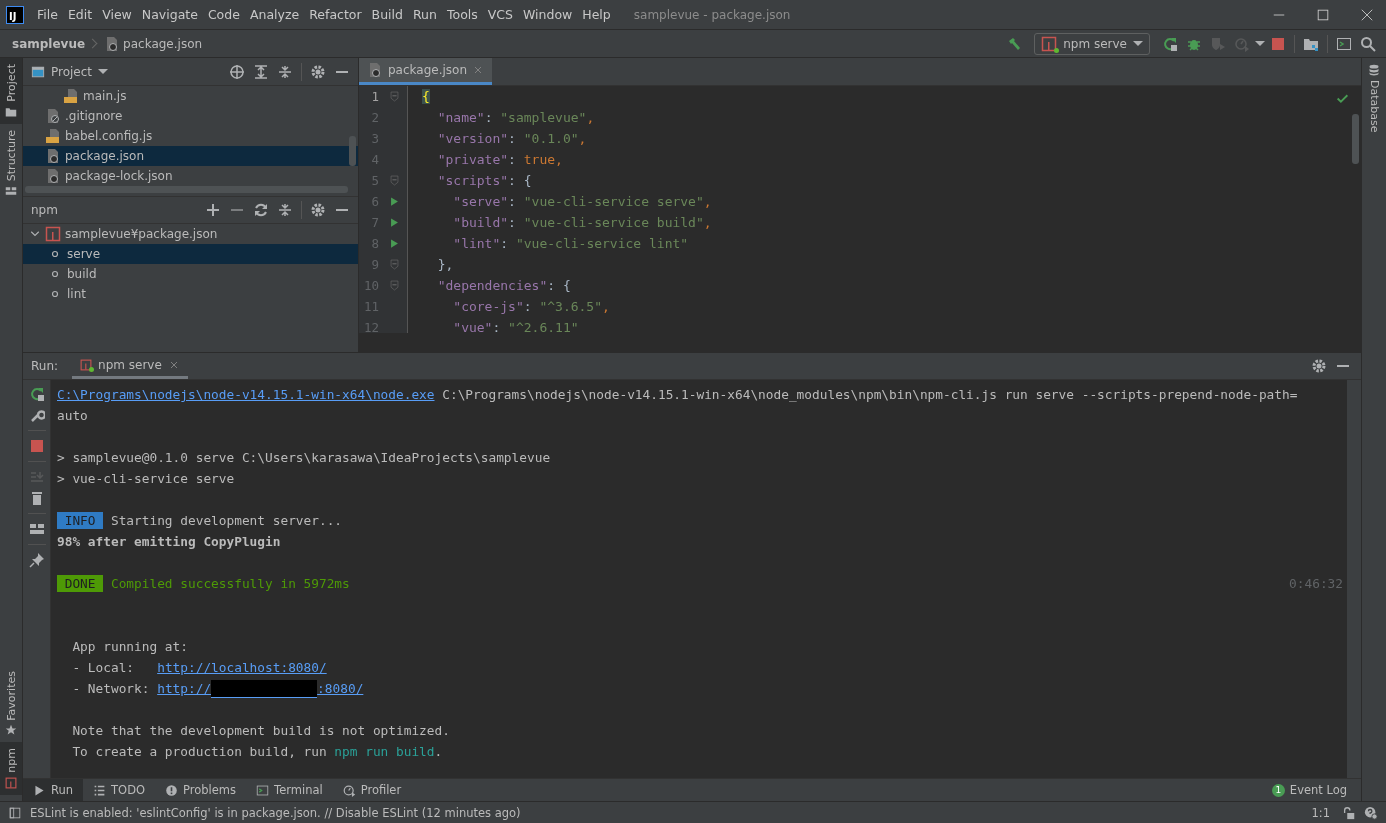 The height and width of the screenshot is (823, 1386). What do you see at coordinates (1092, 43) in the screenshot?
I see `run-config-dropdown: npm serve` at bounding box center [1092, 43].